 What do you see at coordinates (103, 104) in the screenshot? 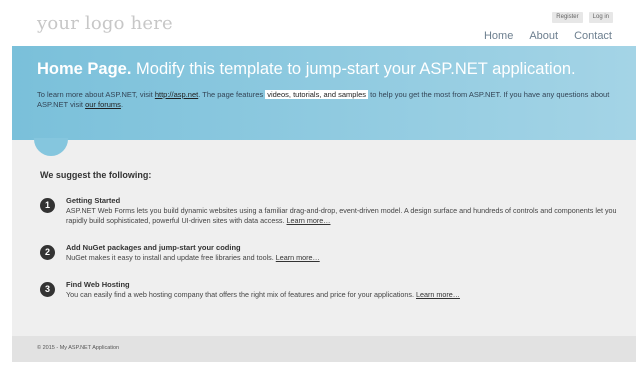
I see `forums-link: our forums` at bounding box center [103, 104].